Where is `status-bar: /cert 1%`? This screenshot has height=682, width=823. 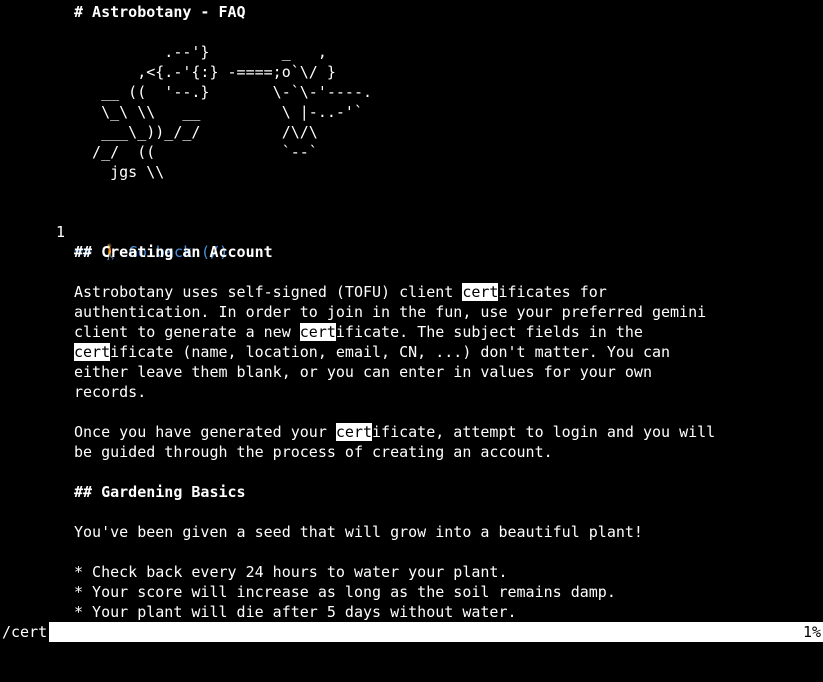
status-bar: /cert 1% is located at coordinates (411, 632).